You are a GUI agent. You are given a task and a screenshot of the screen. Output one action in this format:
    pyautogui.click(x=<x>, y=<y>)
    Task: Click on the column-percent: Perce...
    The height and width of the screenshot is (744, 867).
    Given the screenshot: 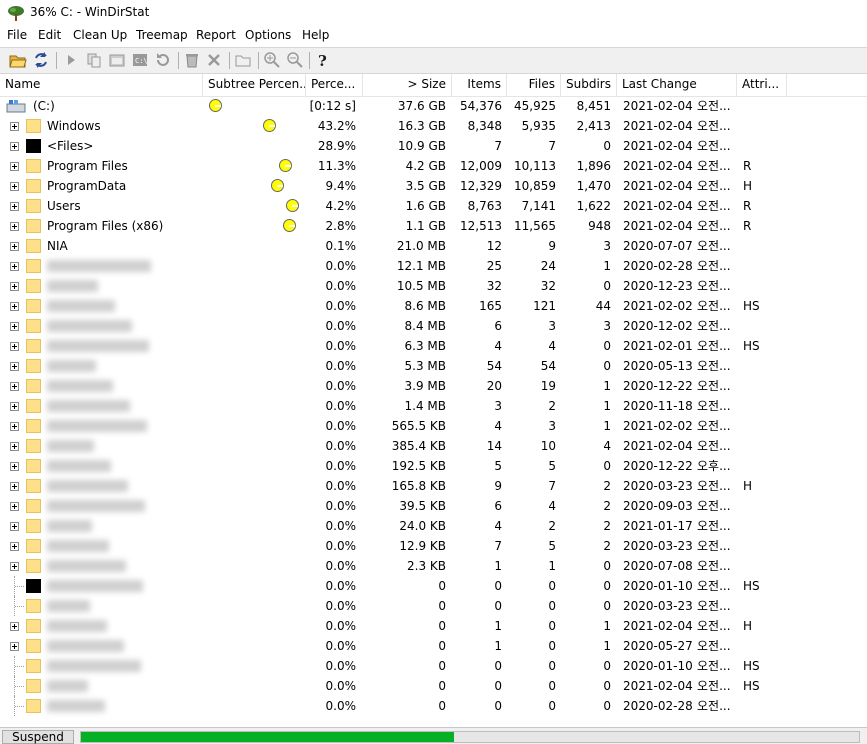 What is the action you would take?
    pyautogui.click(x=334, y=85)
    